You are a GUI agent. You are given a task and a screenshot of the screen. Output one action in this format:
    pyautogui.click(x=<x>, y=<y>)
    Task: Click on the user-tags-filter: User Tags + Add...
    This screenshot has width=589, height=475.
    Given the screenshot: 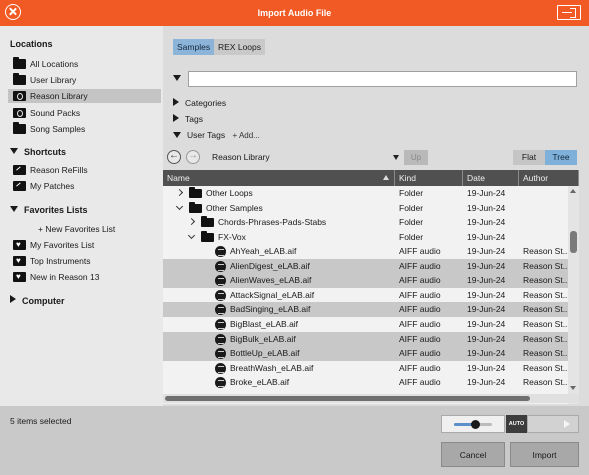 What is the action you would take?
    pyautogui.click(x=216, y=135)
    